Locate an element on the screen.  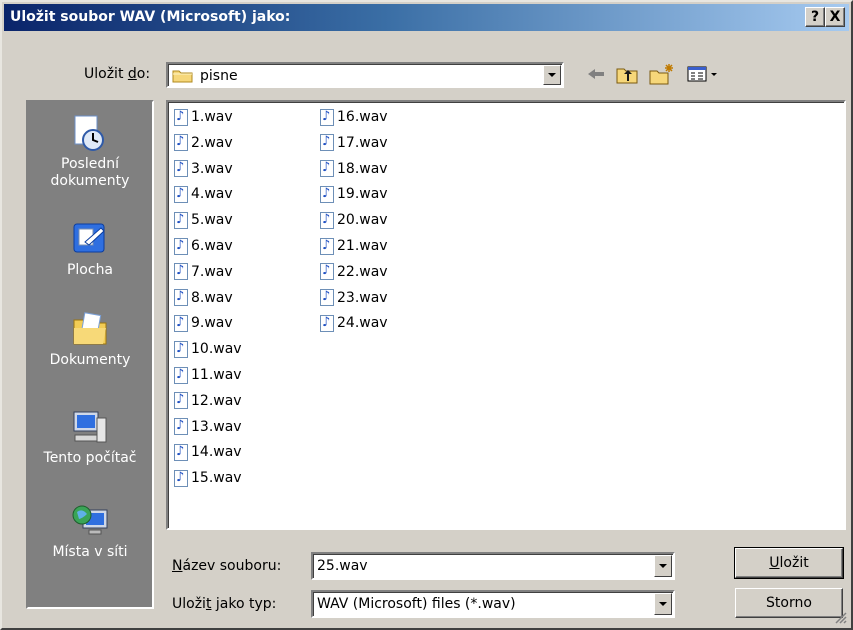
place-label: Tento počítač is located at coordinates (90, 458).